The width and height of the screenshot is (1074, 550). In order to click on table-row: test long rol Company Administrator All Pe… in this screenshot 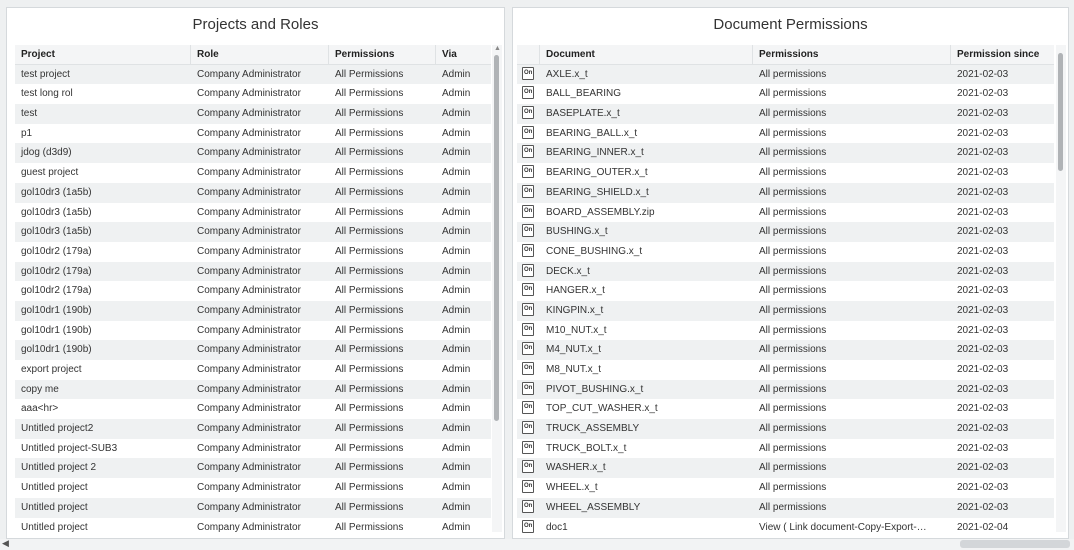, I will do `click(253, 94)`.